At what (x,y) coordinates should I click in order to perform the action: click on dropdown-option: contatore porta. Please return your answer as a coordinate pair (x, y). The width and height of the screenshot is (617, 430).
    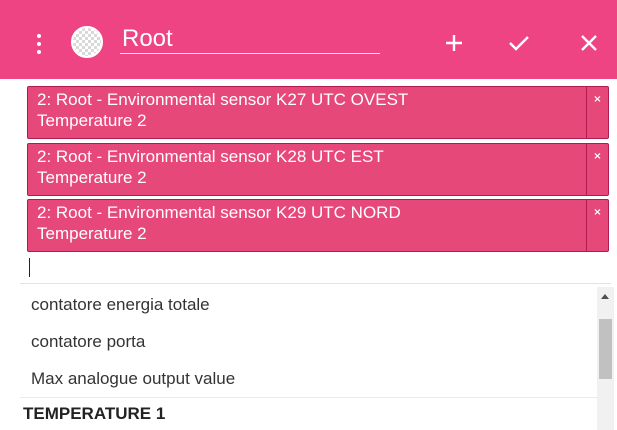
    Looking at the image, I should click on (88, 342).